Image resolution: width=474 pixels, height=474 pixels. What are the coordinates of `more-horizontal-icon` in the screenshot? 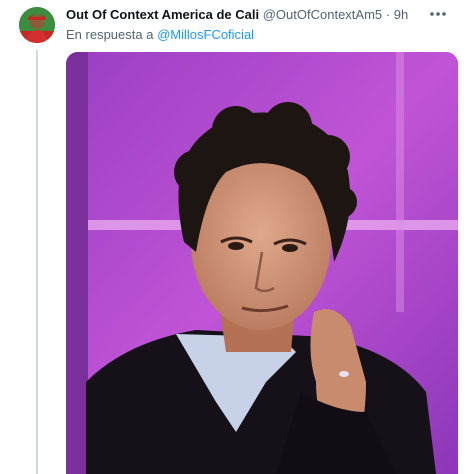 It's located at (438, 14).